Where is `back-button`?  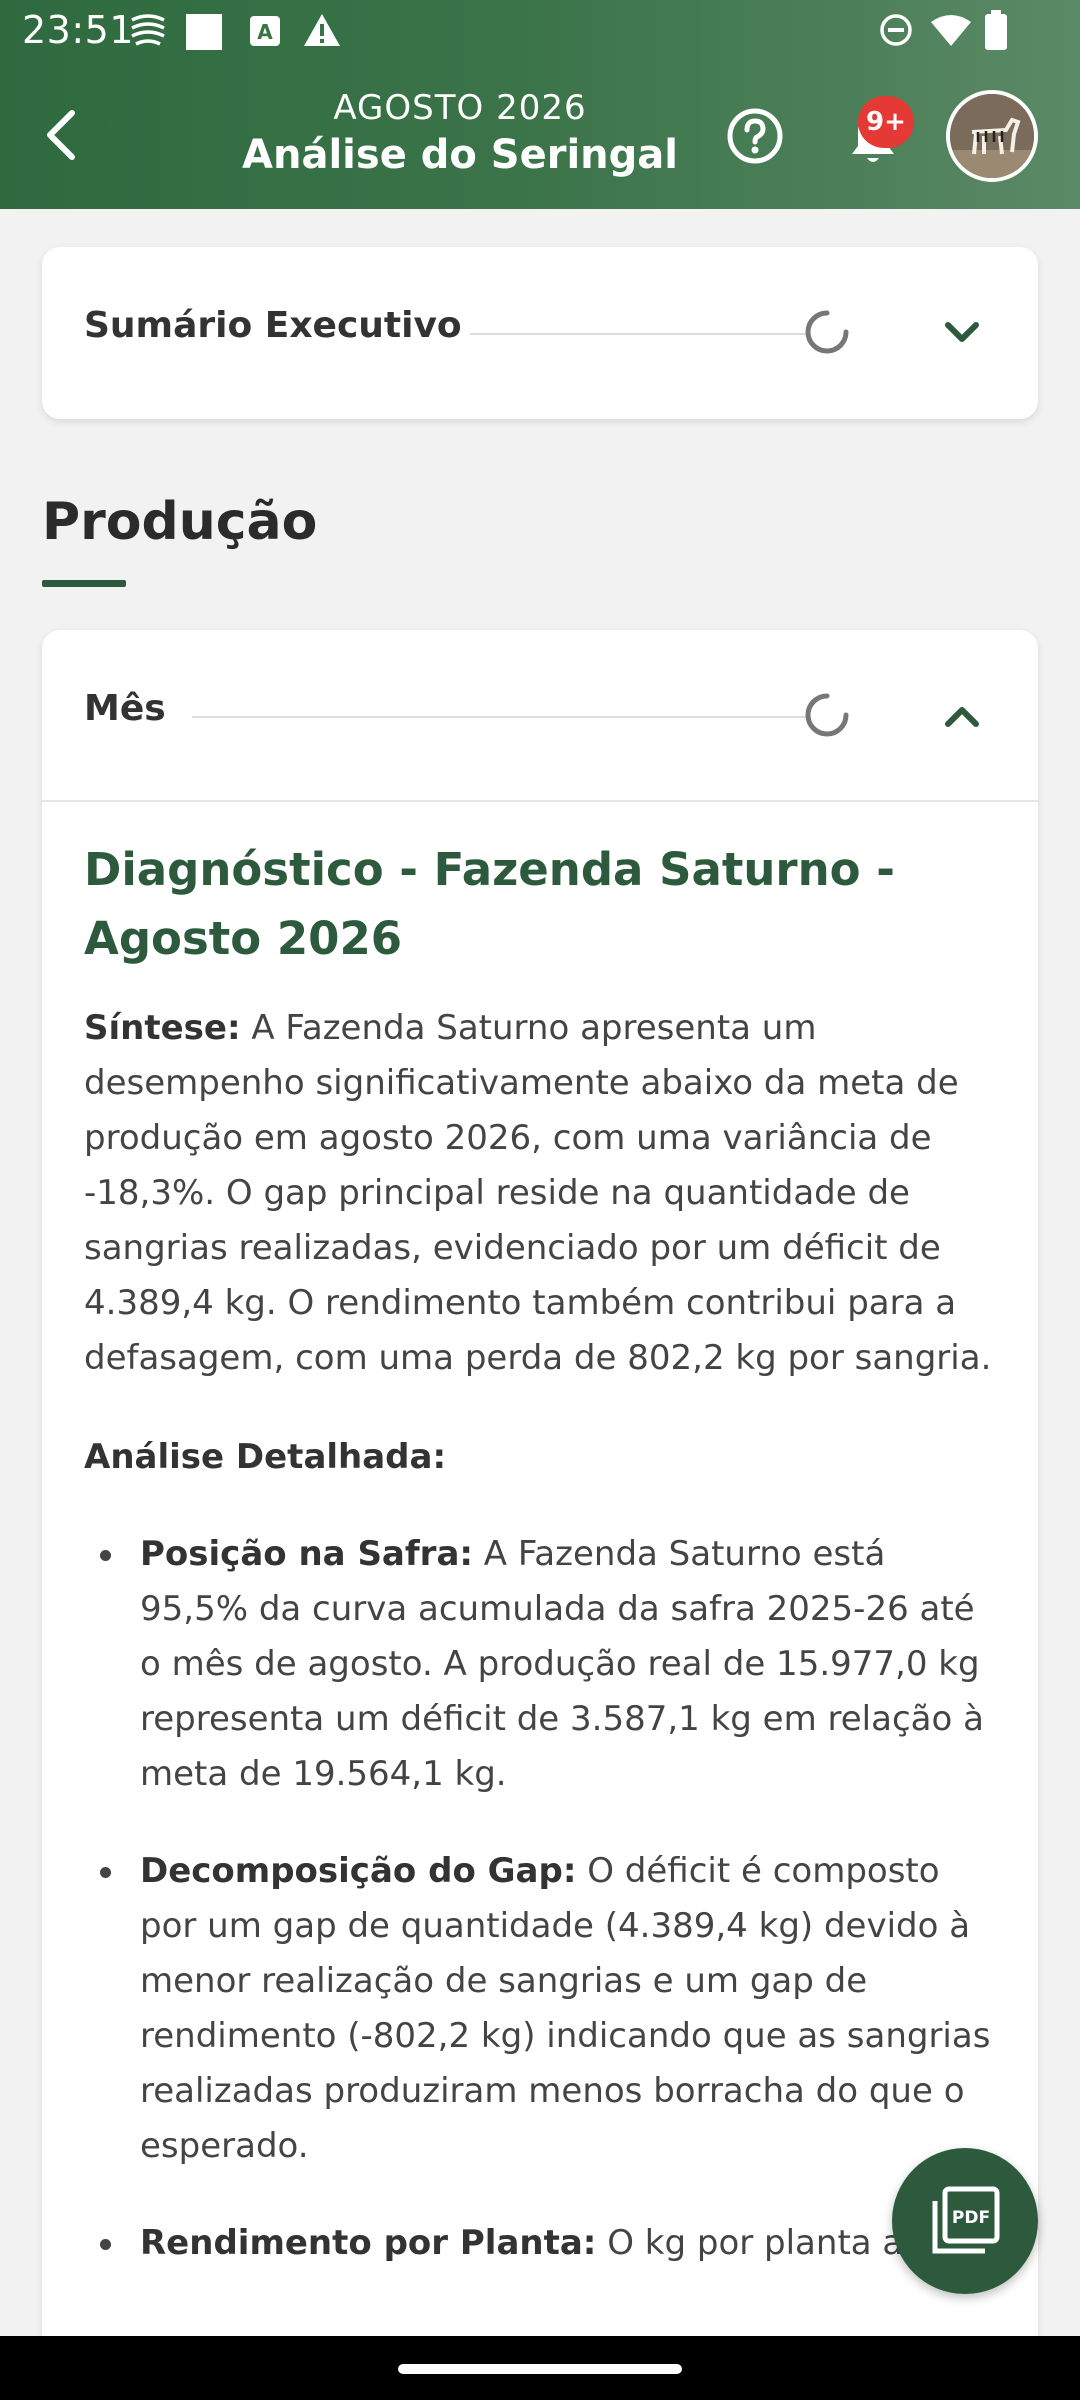
back-button is located at coordinates (60, 135).